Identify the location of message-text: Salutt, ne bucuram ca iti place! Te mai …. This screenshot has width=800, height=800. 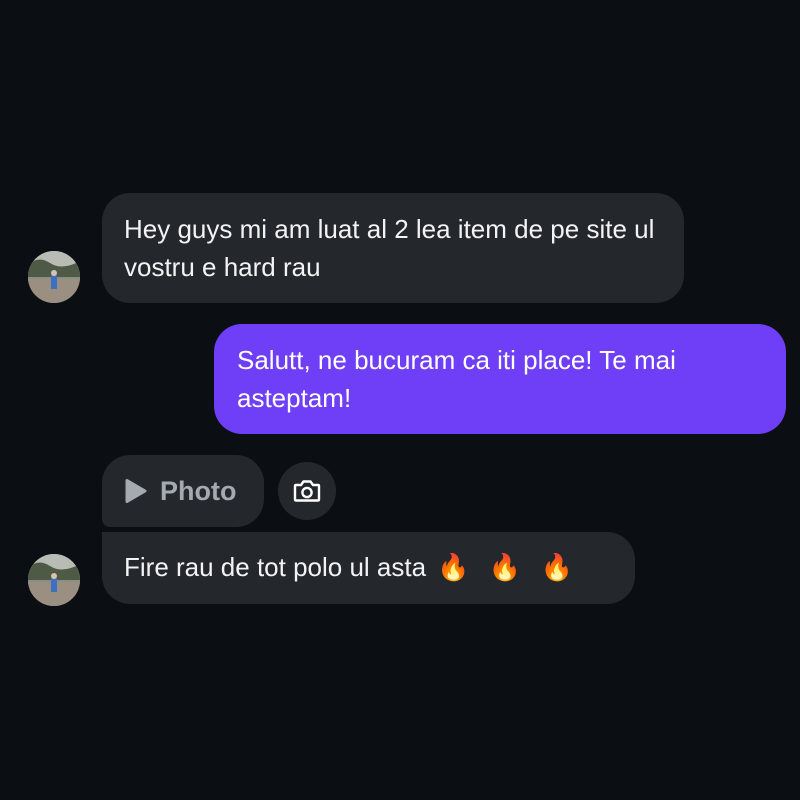
(456, 379).